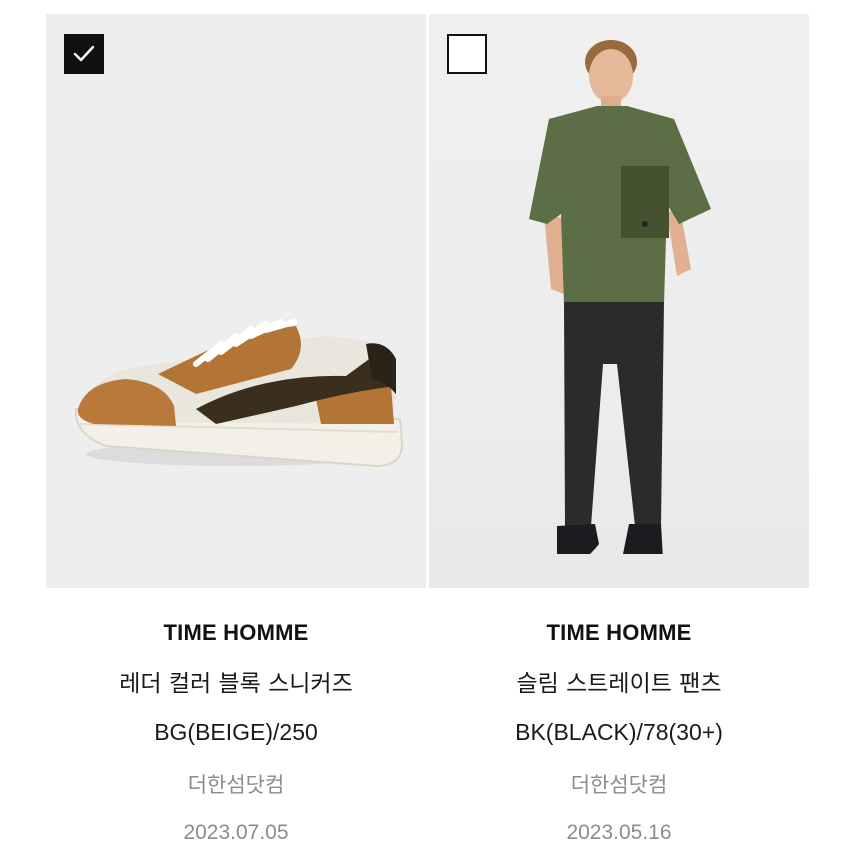 The width and height of the screenshot is (856, 856). I want to click on checkmark-icon, so click(84, 53).